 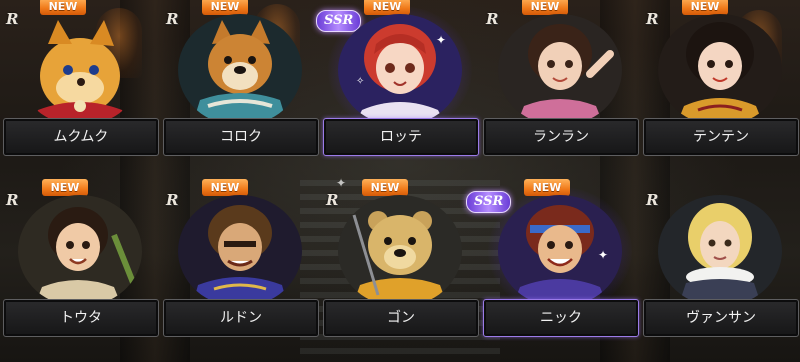 I want to click on character-card: R ヴァンサン, so click(x=720, y=271).